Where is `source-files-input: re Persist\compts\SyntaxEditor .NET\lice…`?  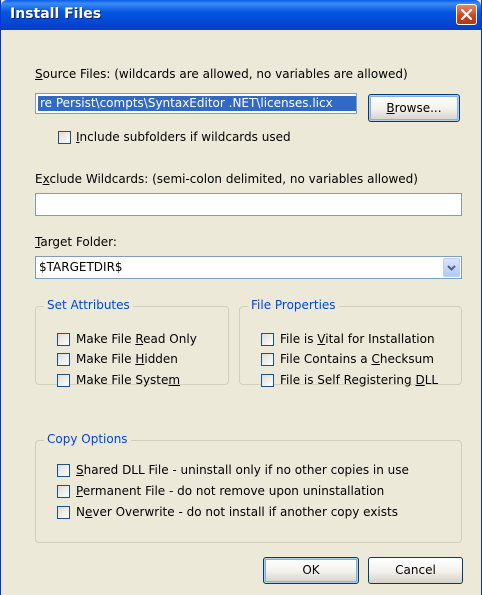
source-files-input: re Persist\compts\SyntaxEditor .NET\lice… is located at coordinates (196, 103).